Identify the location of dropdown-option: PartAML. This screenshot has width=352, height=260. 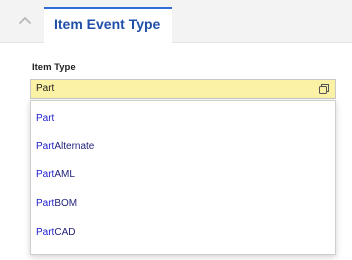
(55, 174).